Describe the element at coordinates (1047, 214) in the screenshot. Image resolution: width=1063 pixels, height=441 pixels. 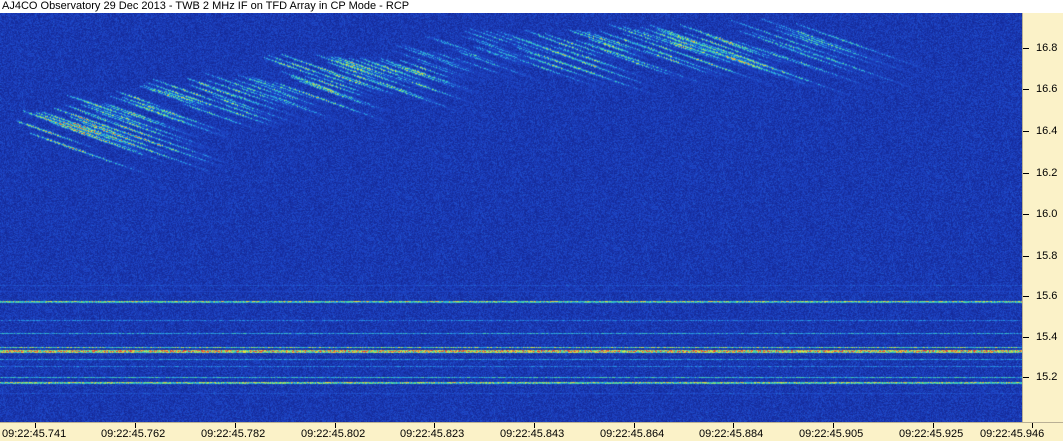
I see `y-tick-label: 16.0` at that location.